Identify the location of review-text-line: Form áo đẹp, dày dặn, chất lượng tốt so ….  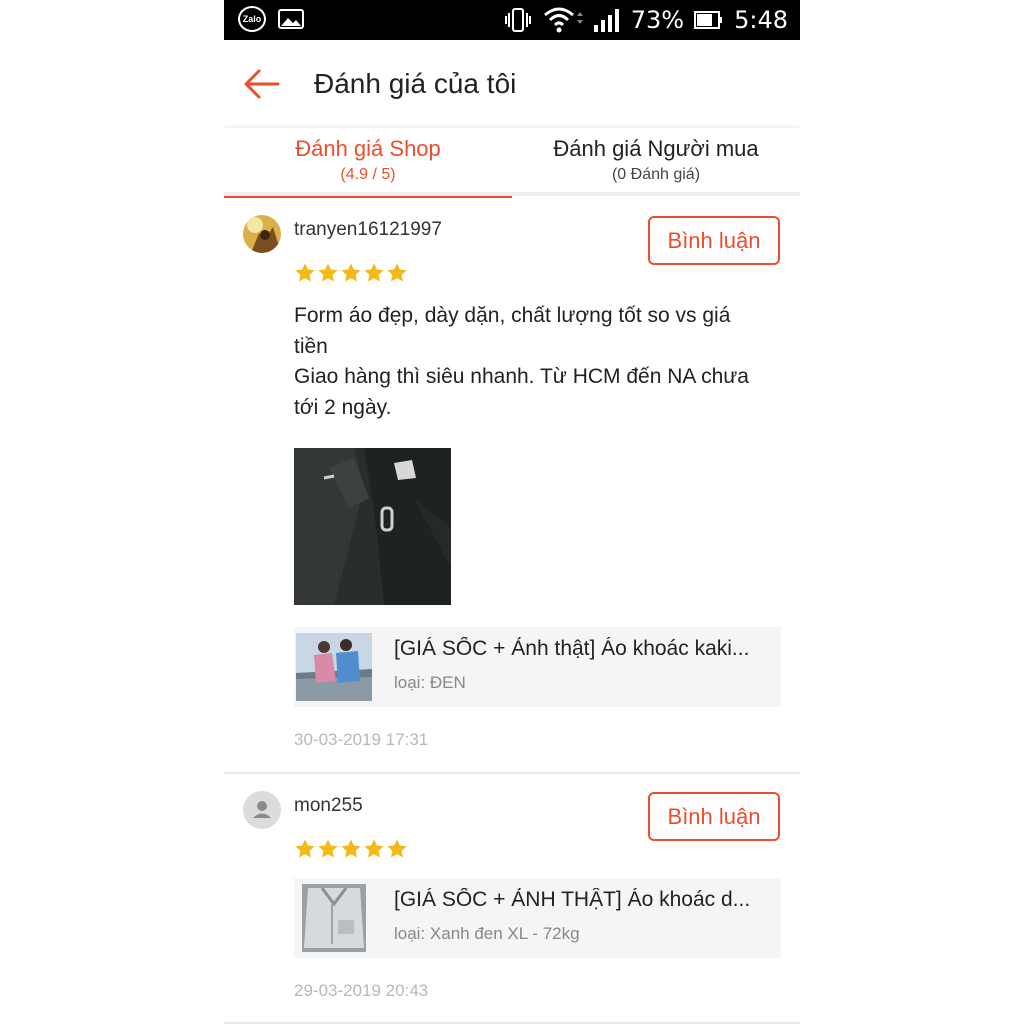
(512, 315).